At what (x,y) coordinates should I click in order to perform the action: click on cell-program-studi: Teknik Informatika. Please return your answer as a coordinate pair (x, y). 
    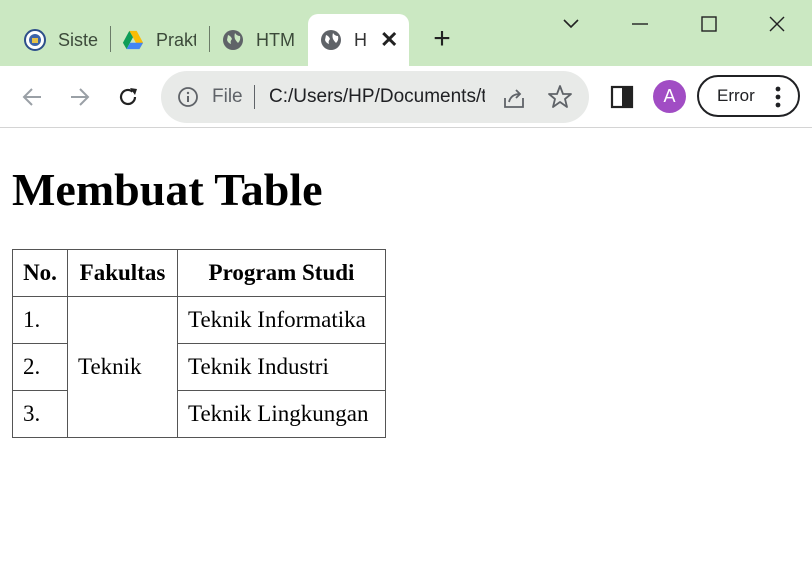
    Looking at the image, I should click on (281, 320).